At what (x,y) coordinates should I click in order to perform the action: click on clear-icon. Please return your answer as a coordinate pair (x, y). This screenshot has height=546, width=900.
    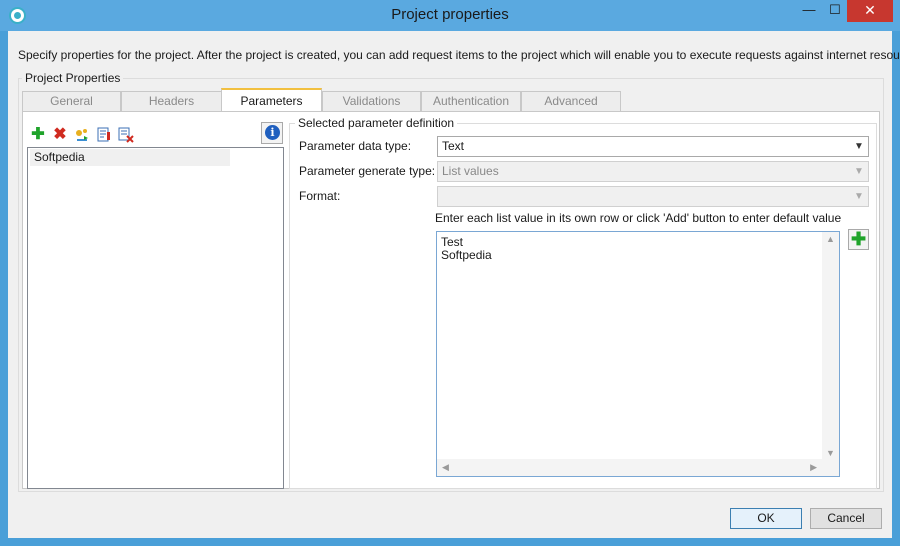
    Looking at the image, I should click on (126, 135).